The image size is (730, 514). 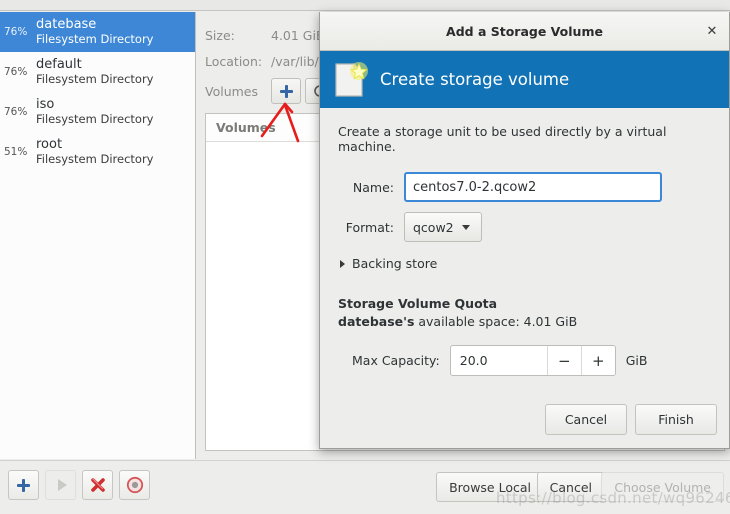 I want to click on play-icon, so click(x=62, y=485).